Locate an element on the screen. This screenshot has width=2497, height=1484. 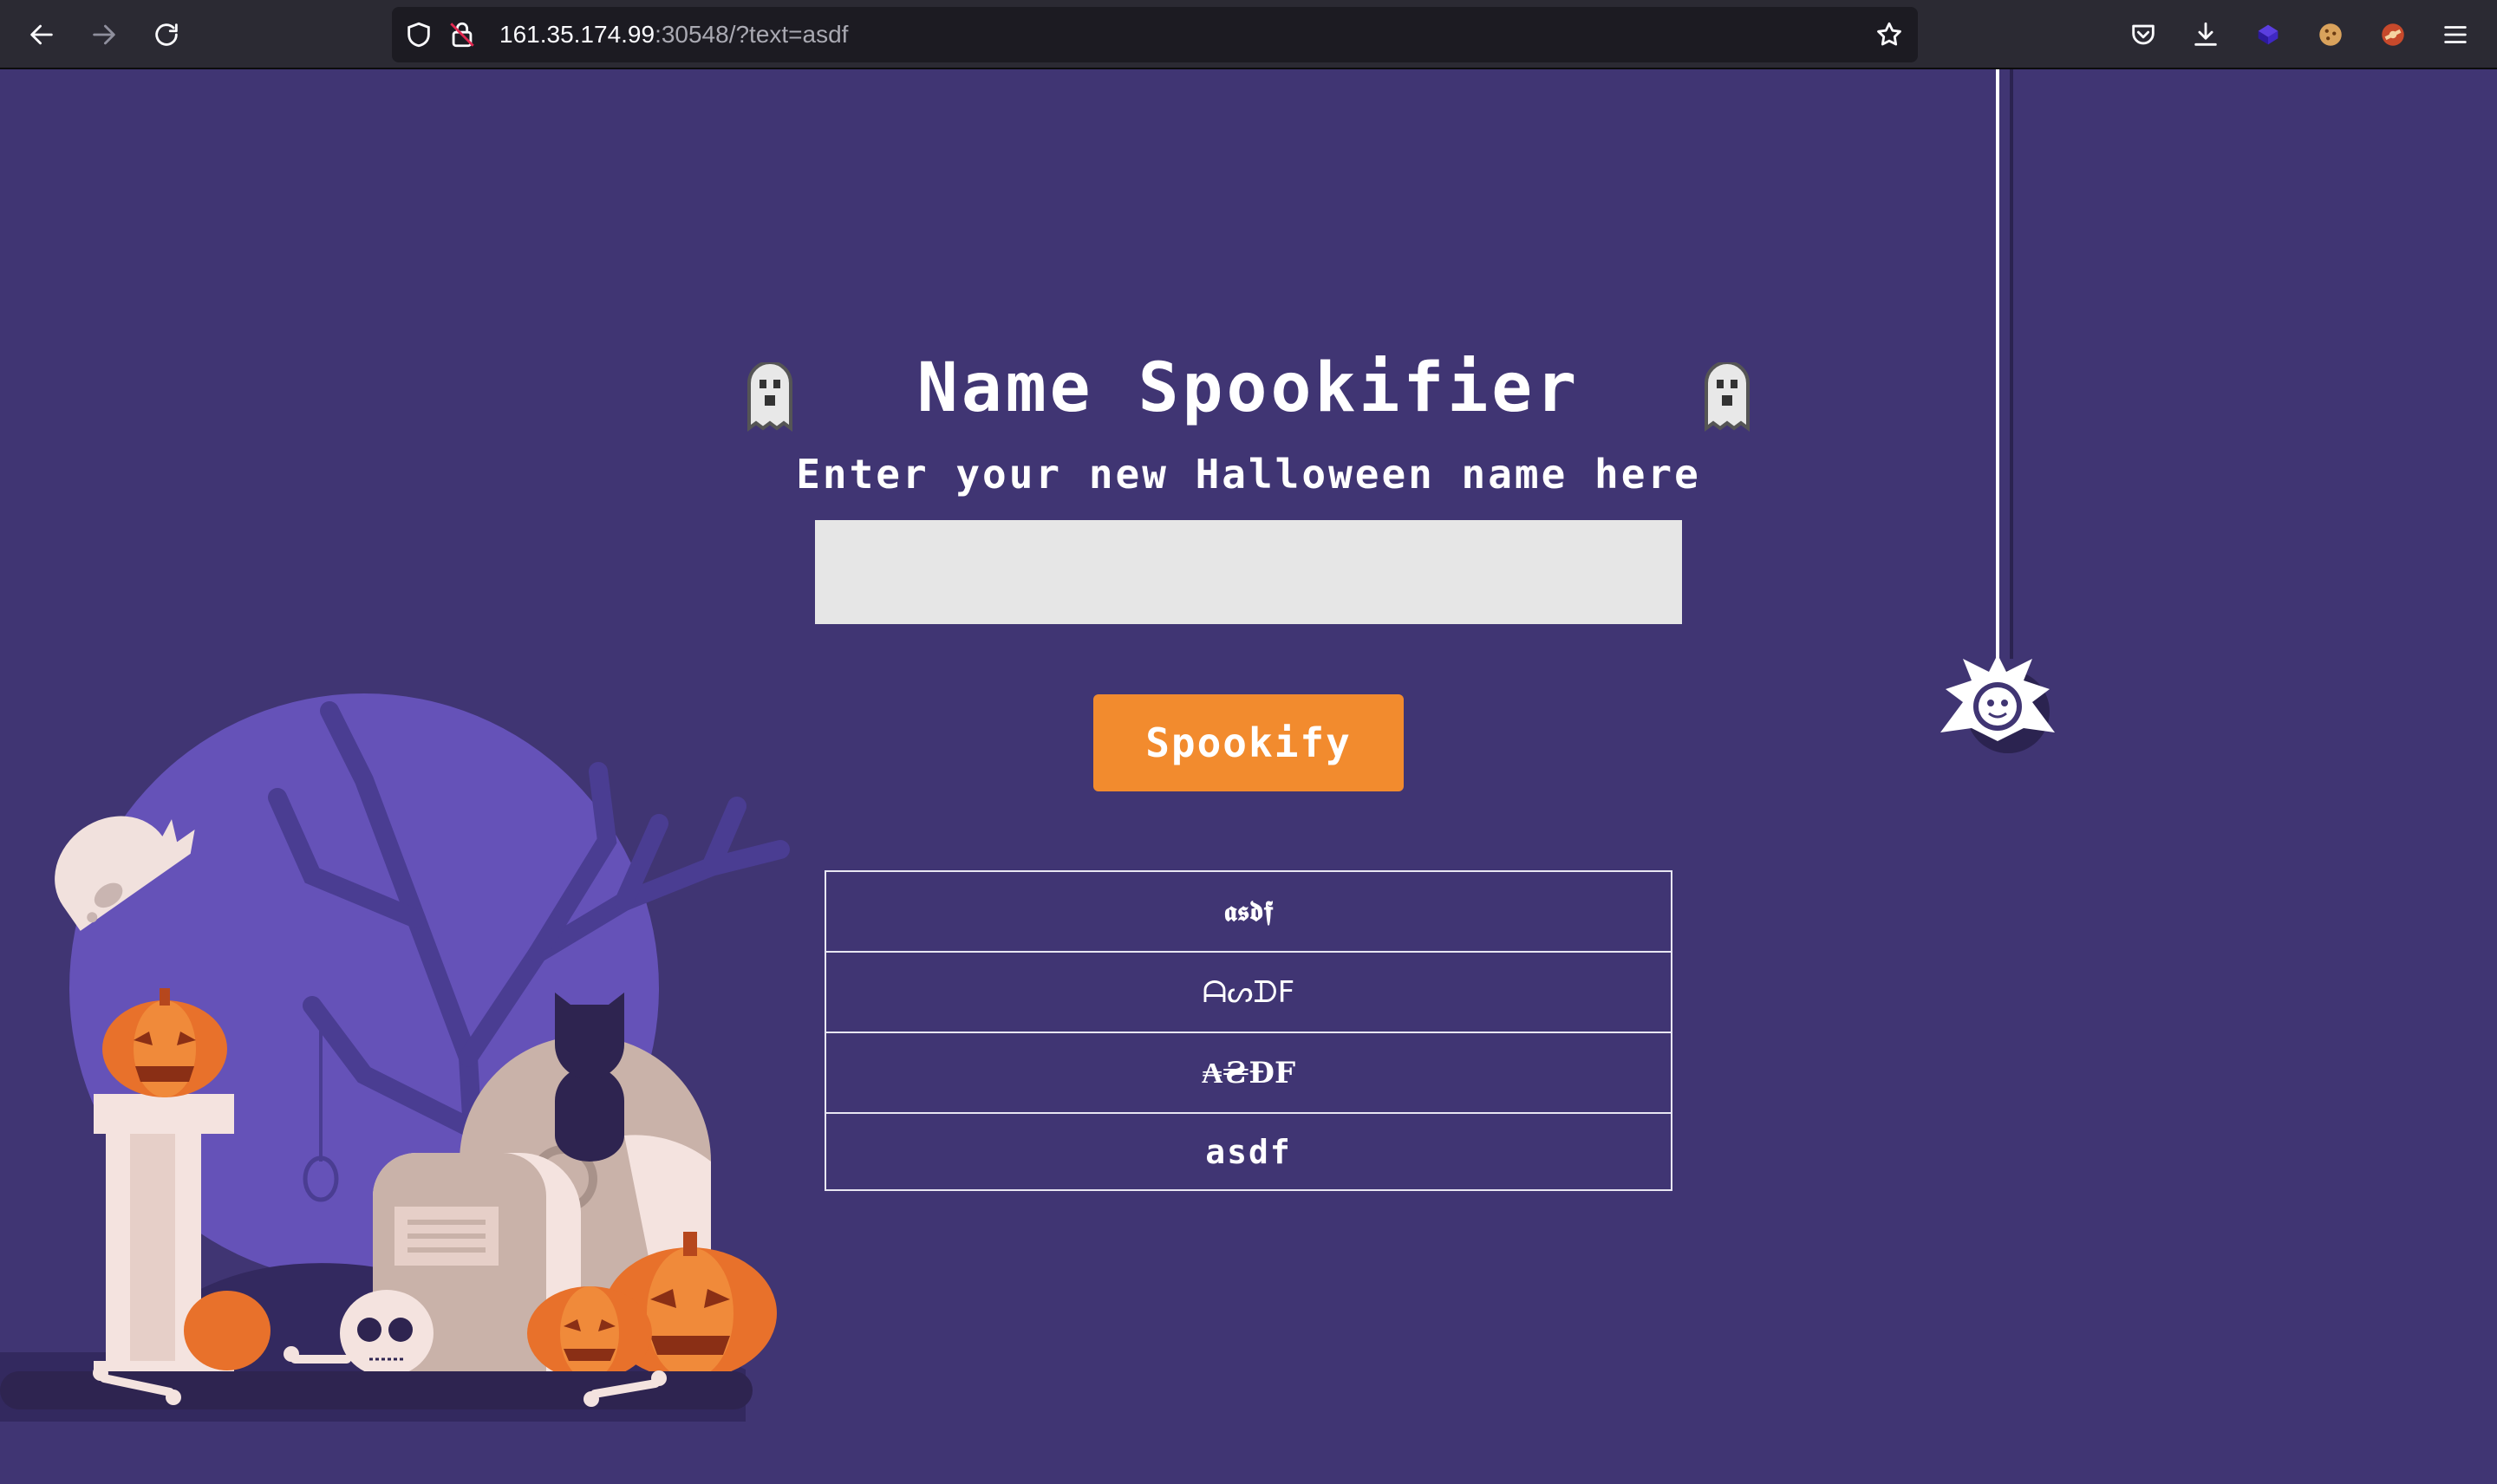
pocket-button is located at coordinates (2143, 34).